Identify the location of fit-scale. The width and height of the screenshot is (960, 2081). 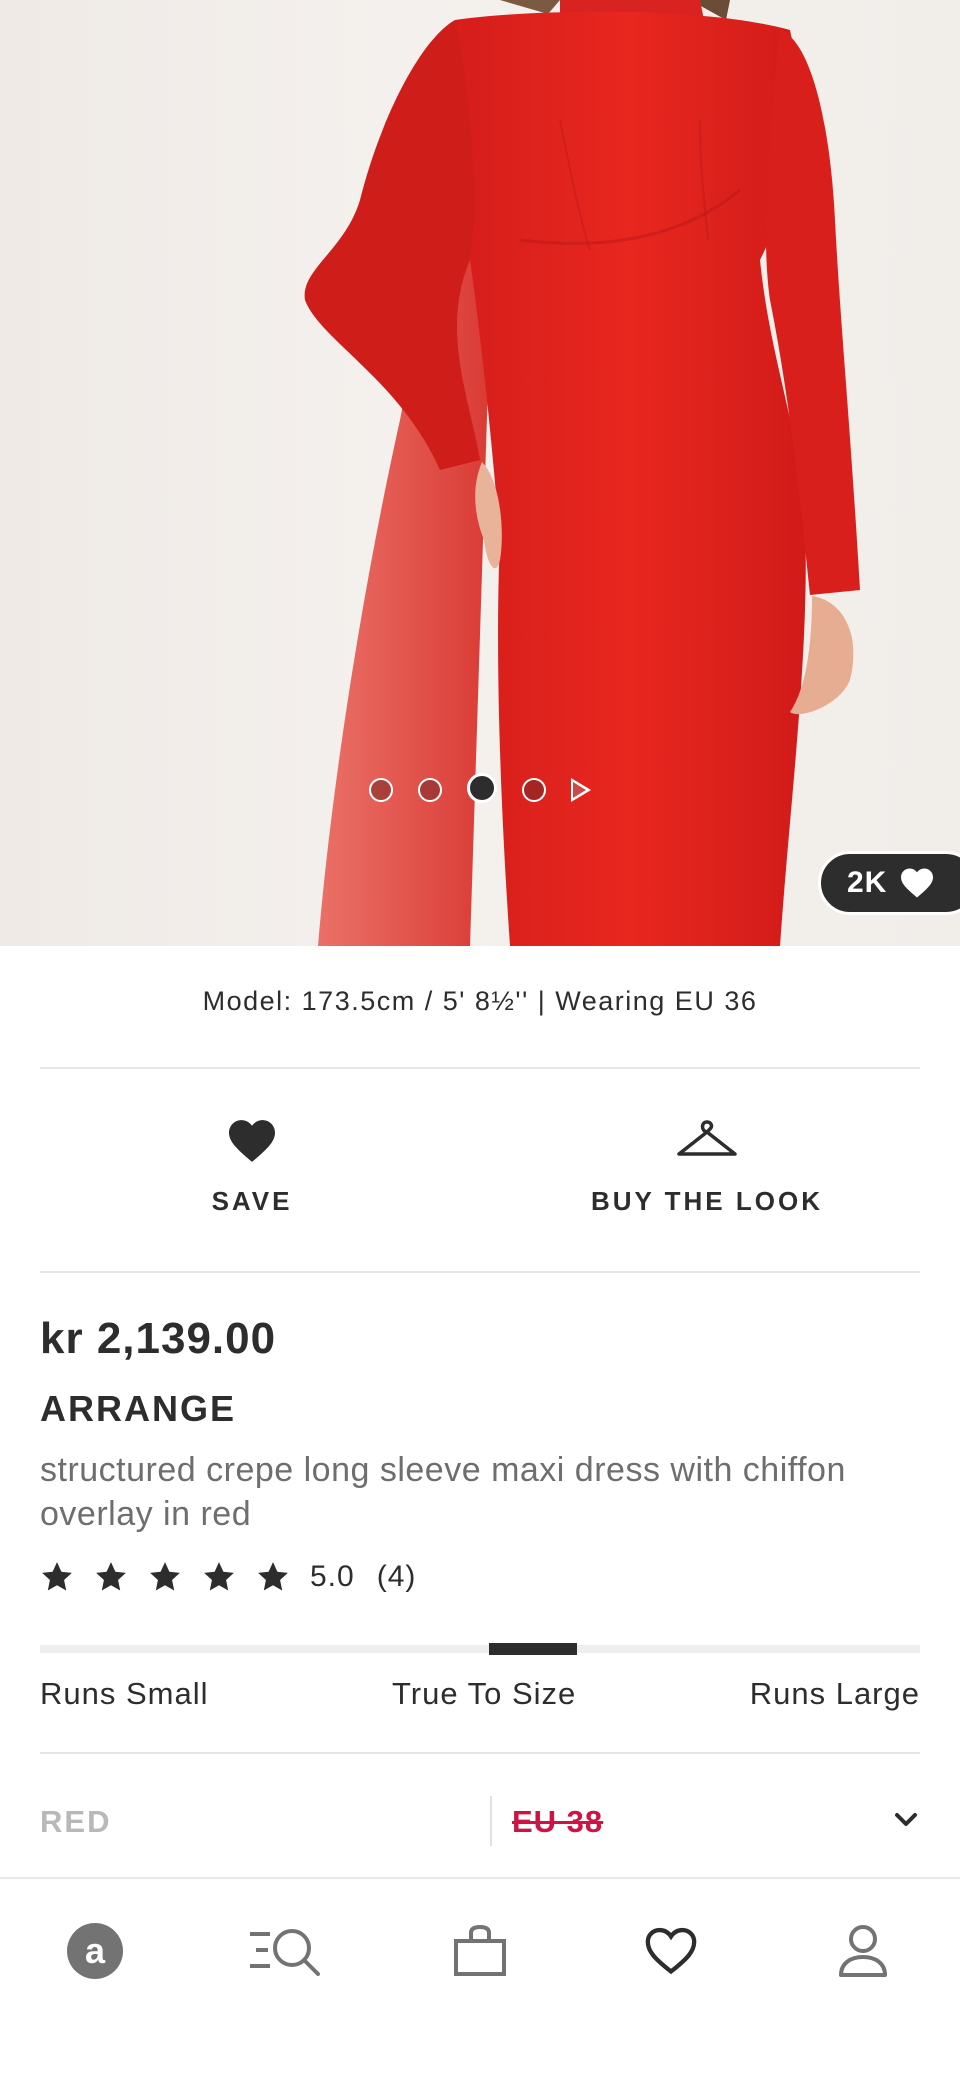
(480, 1649).